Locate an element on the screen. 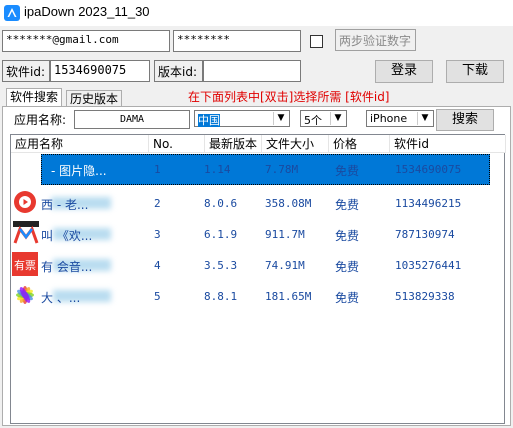  row-software-id: 1134496215 is located at coordinates (428, 203).